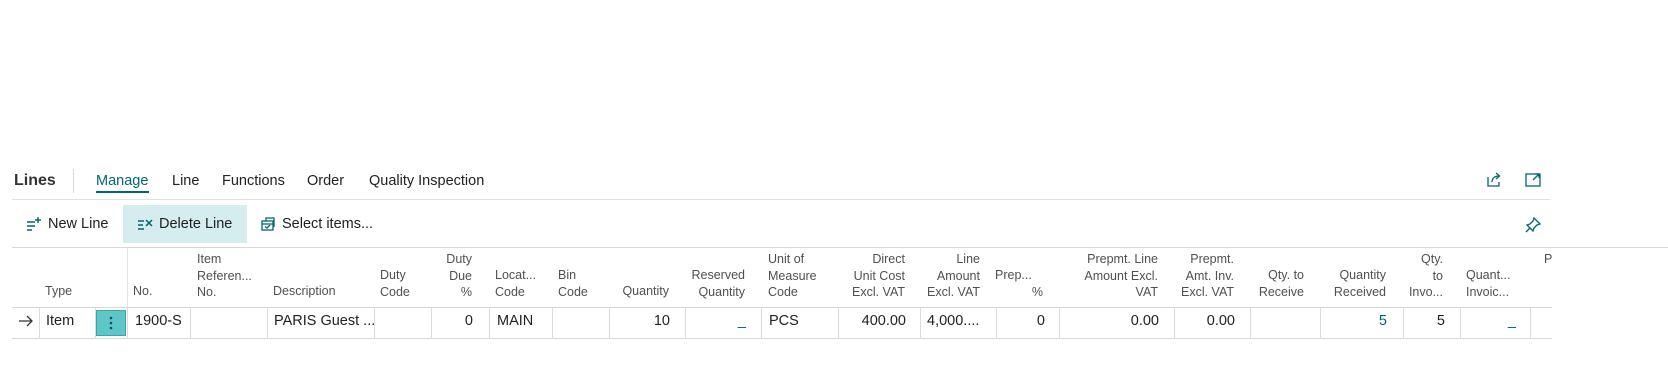 The width and height of the screenshot is (1668, 367). Describe the element at coordinates (253, 181) in the screenshot. I see `tab-functions: Functions` at that location.